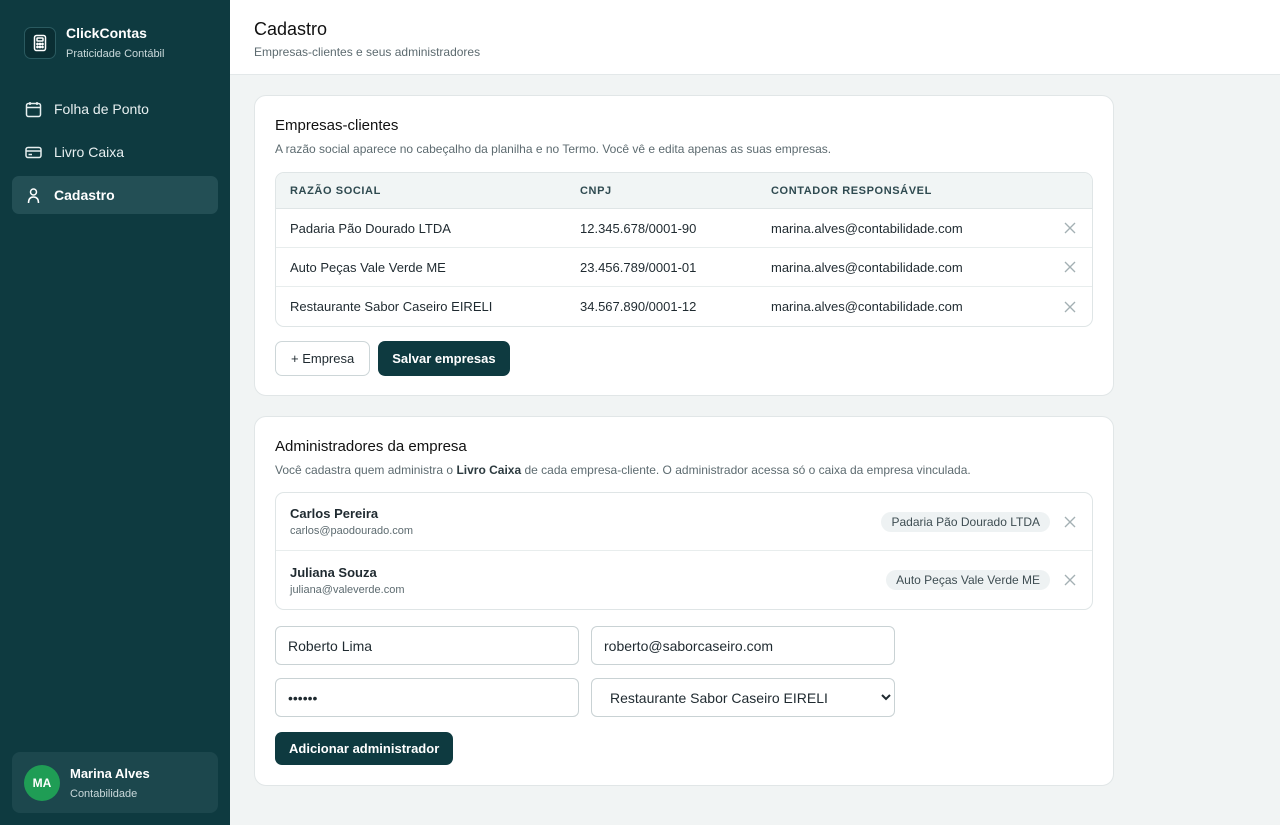 The image size is (1280, 825). Describe the element at coordinates (684, 191) in the screenshot. I see `table-header: RAZÃO SOCIAL CNPJ CONTADOR RESPONSÁVEL` at that location.